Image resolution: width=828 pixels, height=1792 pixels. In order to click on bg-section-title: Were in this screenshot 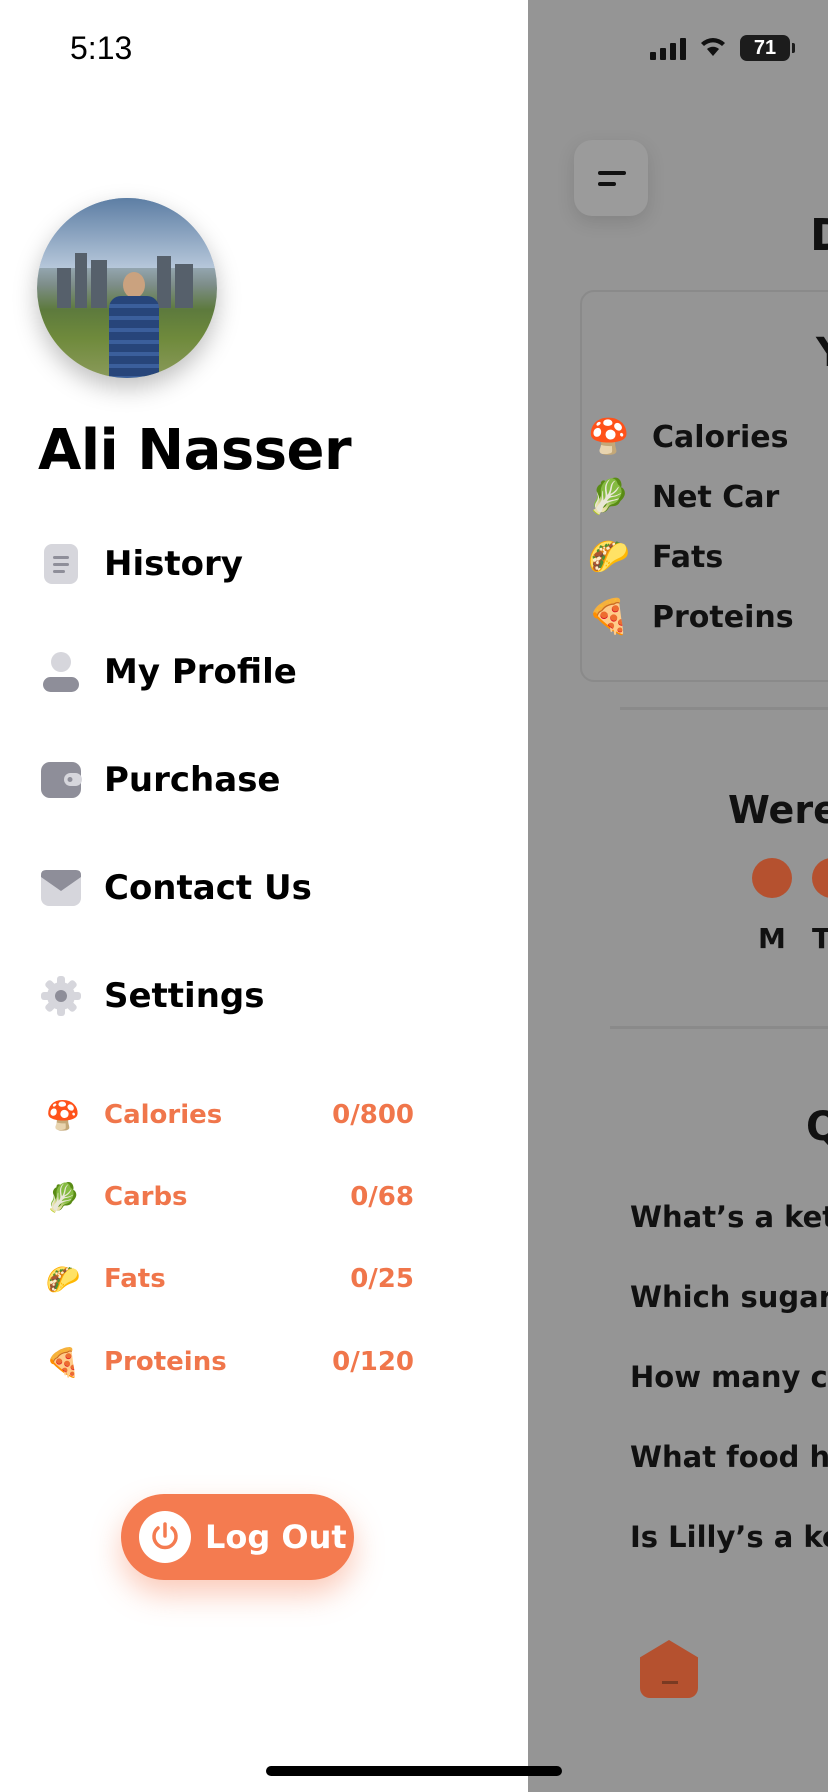, I will do `click(778, 810)`.